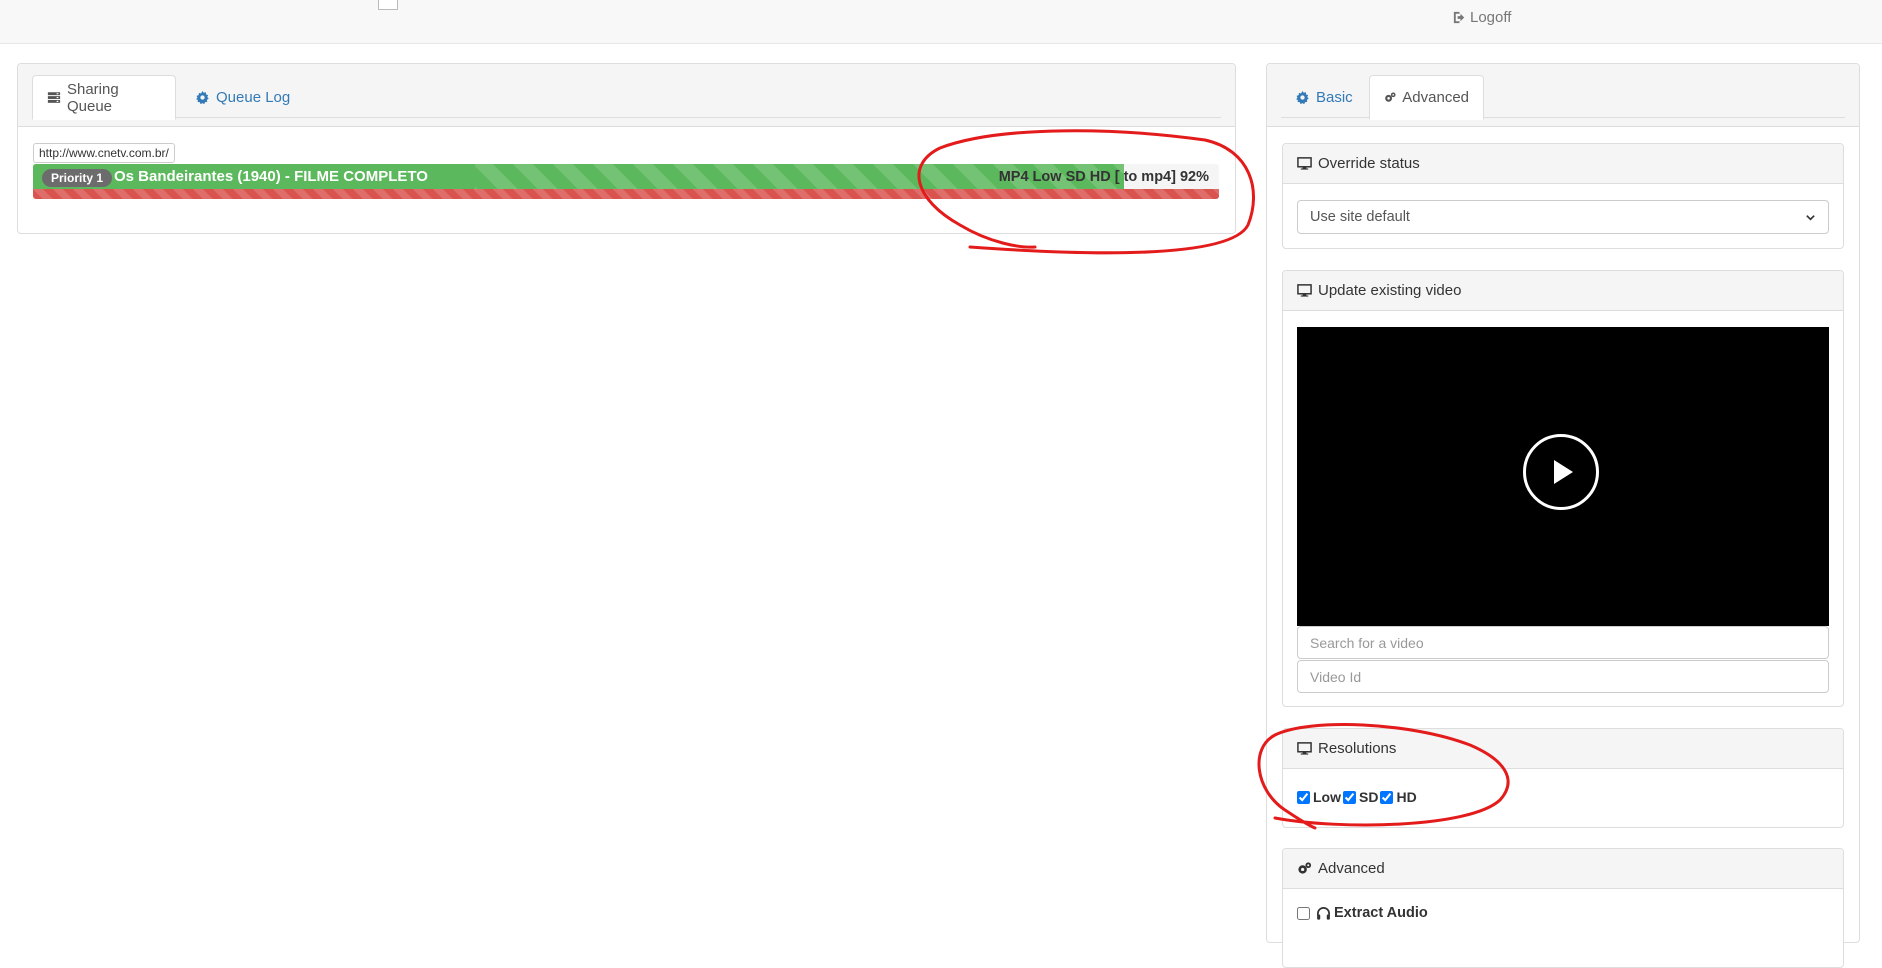 The image size is (1882, 968). I want to click on override-status-panel: Override status Use site default, so click(1563, 196).